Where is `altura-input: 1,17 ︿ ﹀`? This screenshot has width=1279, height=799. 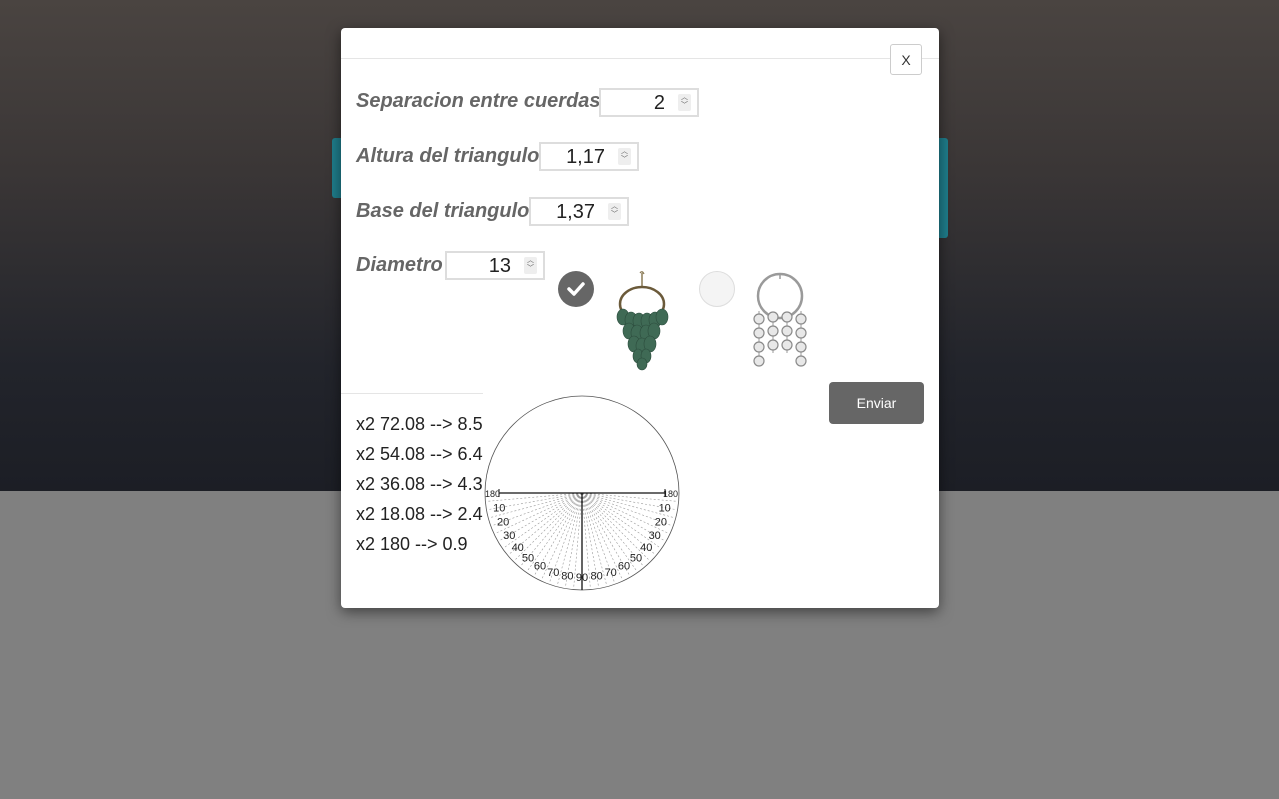
altura-input: 1,17 ︿ ﹀ is located at coordinates (589, 156).